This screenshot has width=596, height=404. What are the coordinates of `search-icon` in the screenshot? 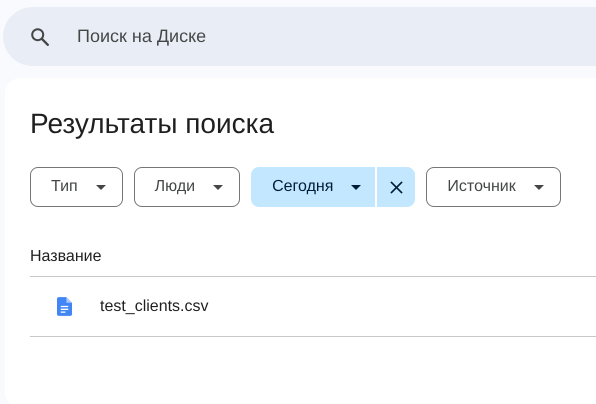 It's located at (40, 37).